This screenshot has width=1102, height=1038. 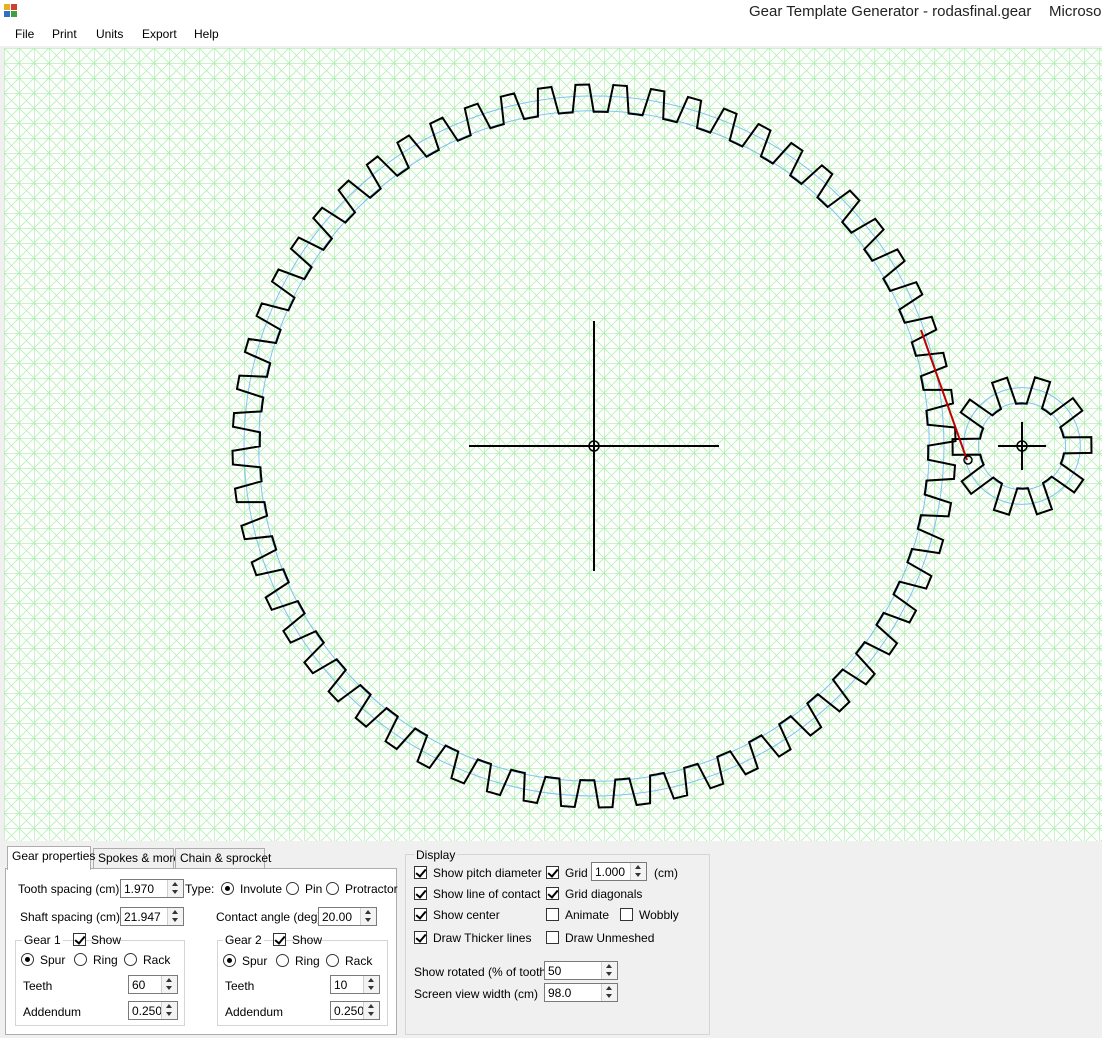 What do you see at coordinates (42, 940) in the screenshot?
I see `gear1-title: Gear 1` at bounding box center [42, 940].